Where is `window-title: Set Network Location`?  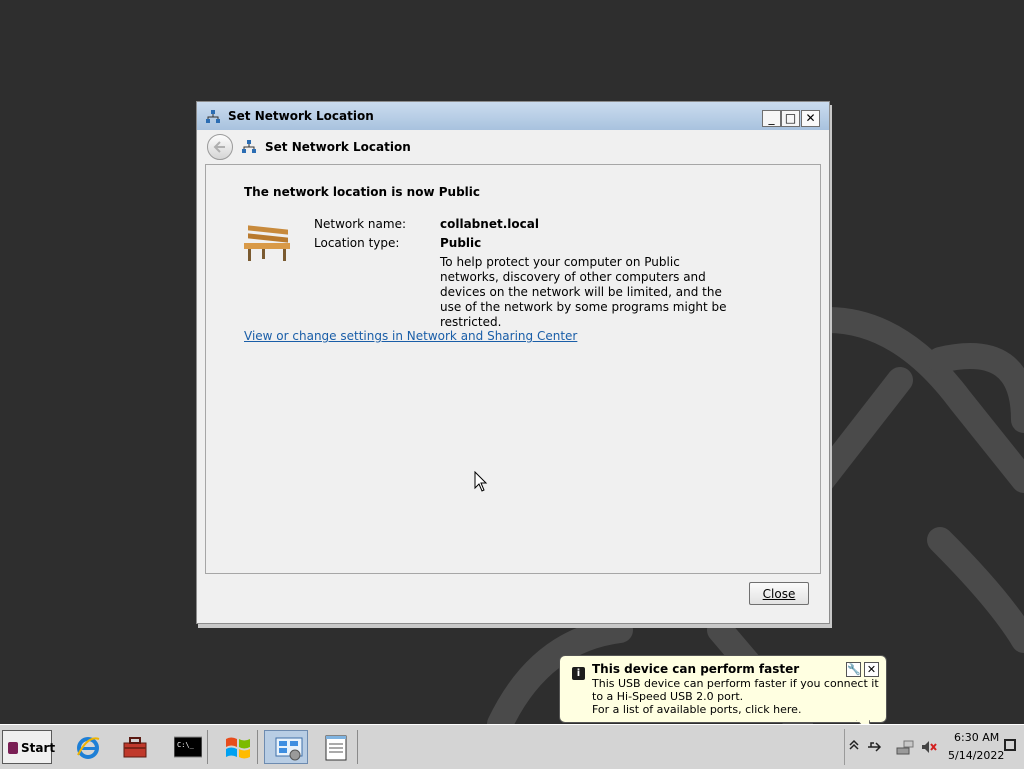 window-title: Set Network Location is located at coordinates (301, 116).